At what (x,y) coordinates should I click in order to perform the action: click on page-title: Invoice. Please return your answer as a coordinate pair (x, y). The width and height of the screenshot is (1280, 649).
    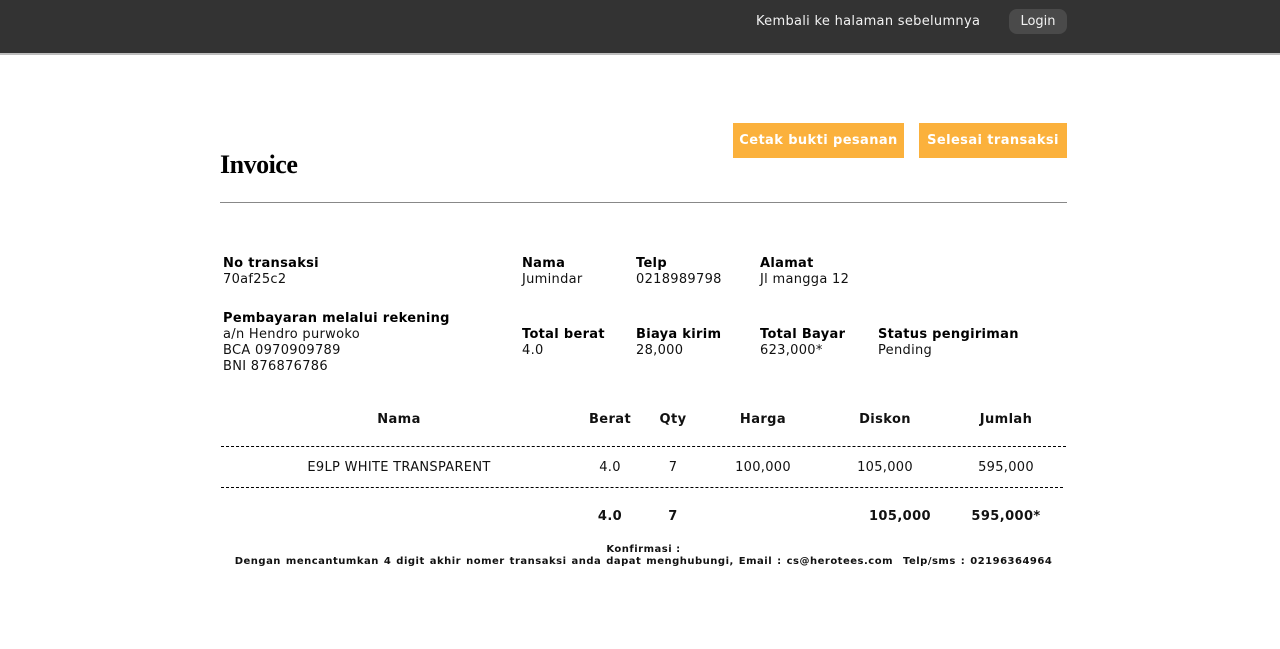
    Looking at the image, I should click on (259, 164).